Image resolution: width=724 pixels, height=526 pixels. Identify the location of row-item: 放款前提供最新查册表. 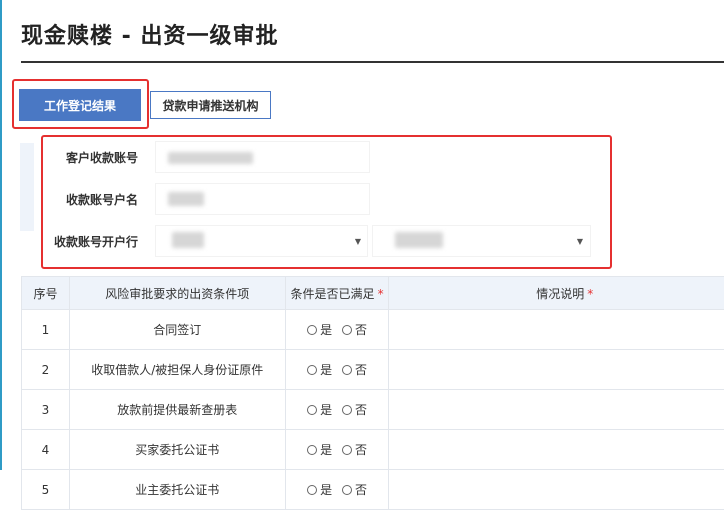
(177, 409).